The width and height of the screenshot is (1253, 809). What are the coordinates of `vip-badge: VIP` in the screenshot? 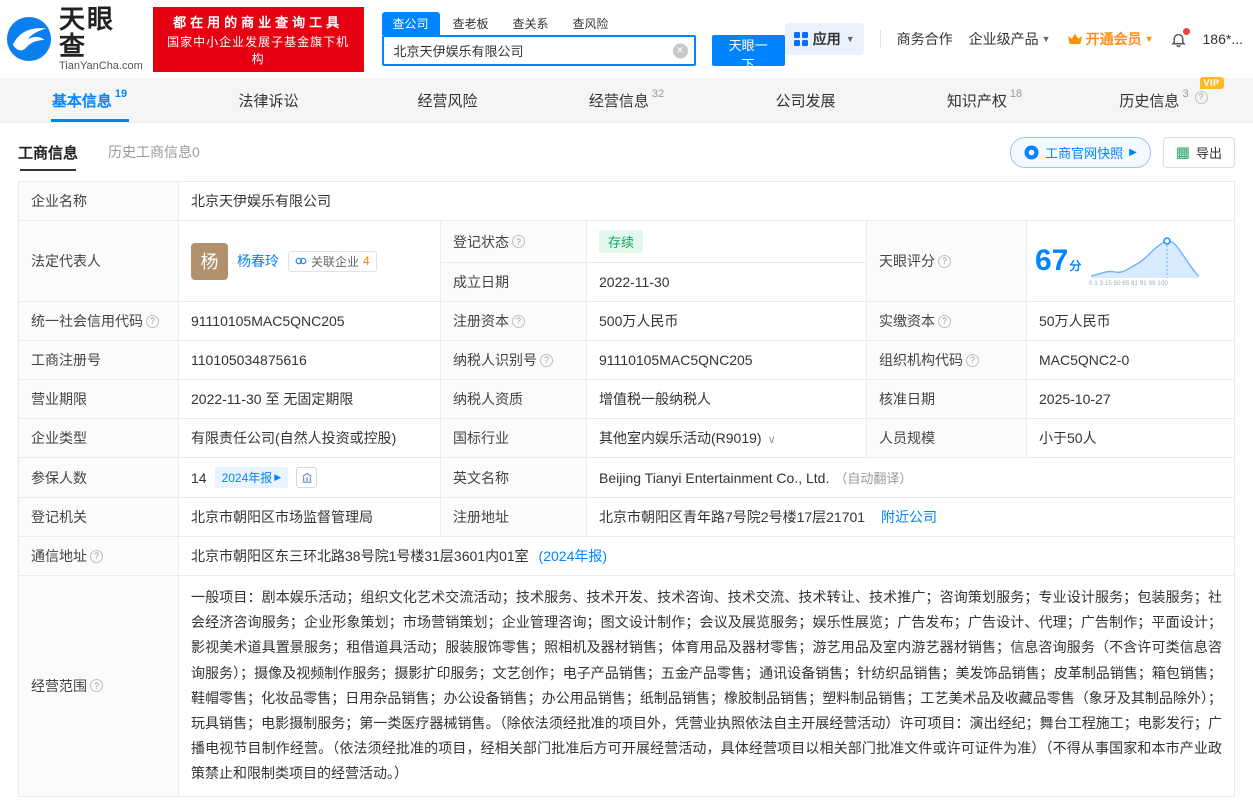 It's located at (1211, 82).